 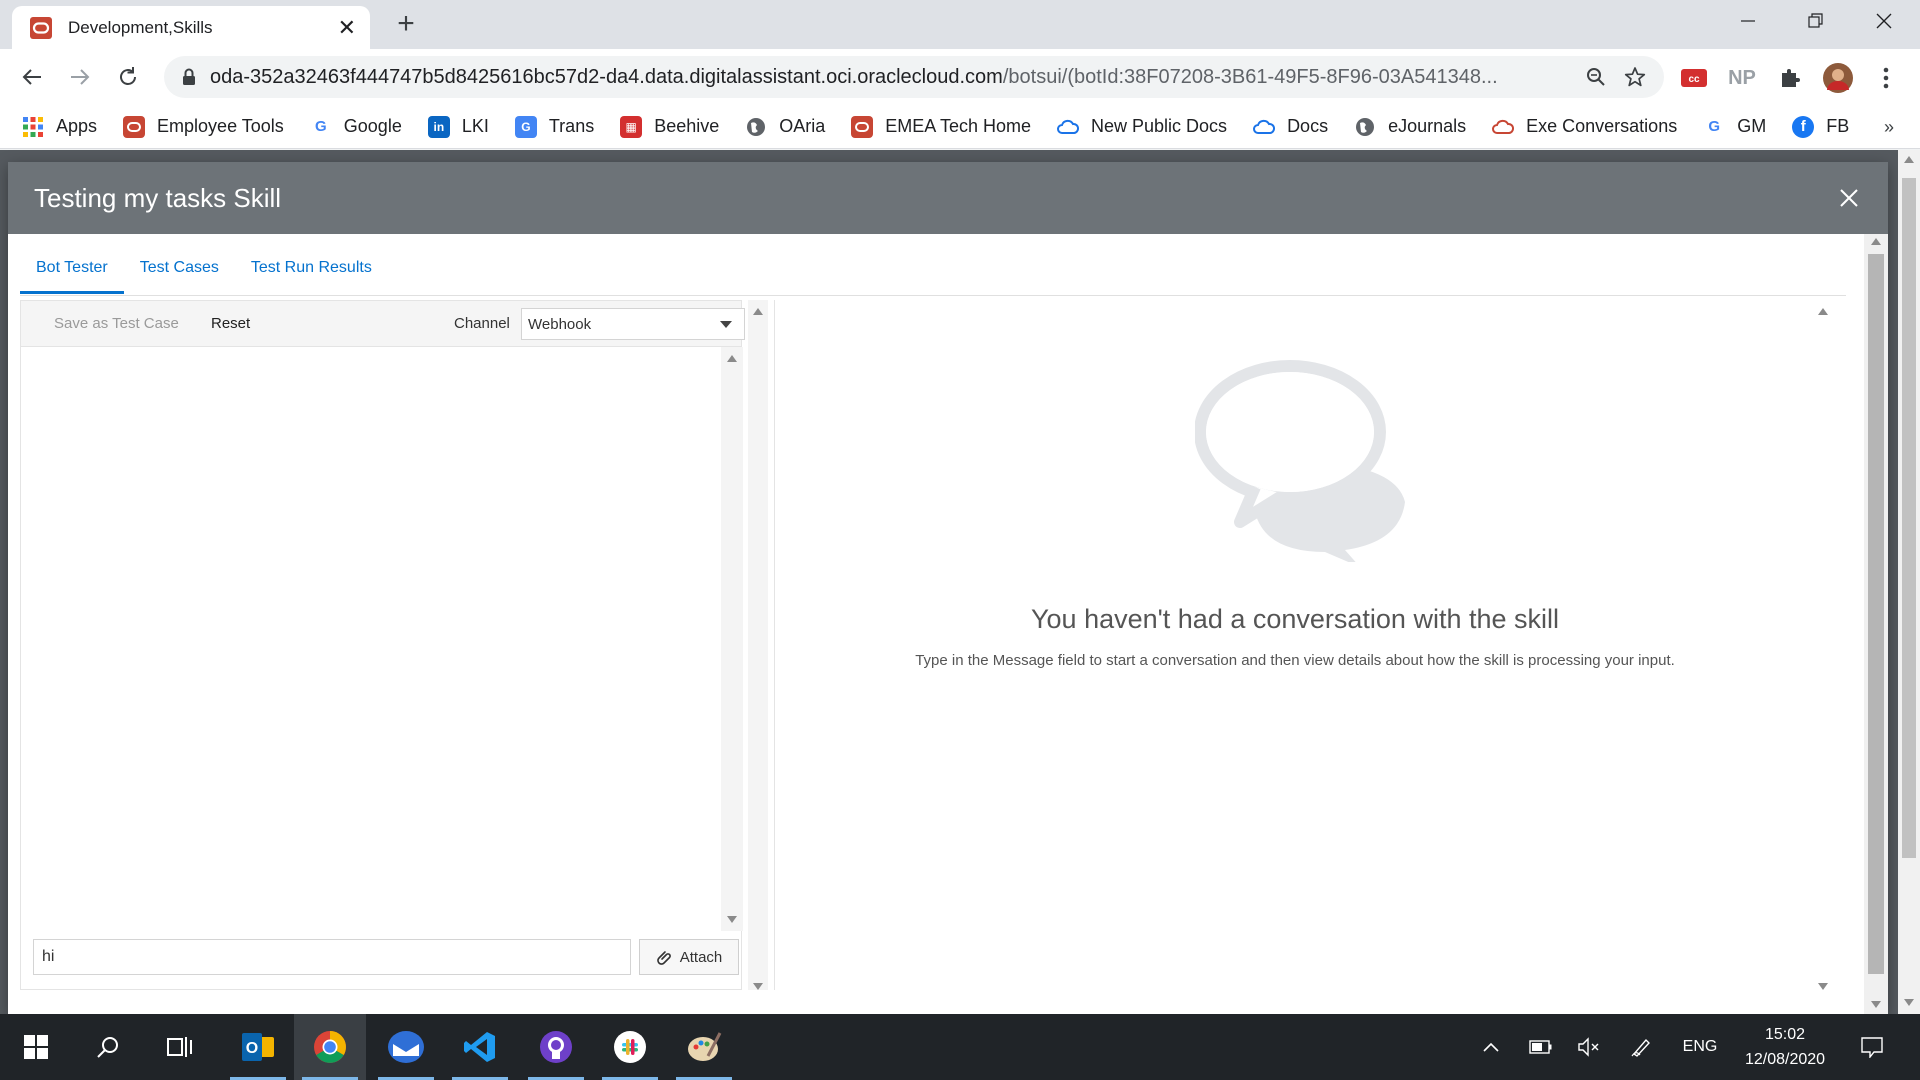 What do you see at coordinates (1889, 127) in the screenshot?
I see `bookmarks-overflow-icon: »` at bounding box center [1889, 127].